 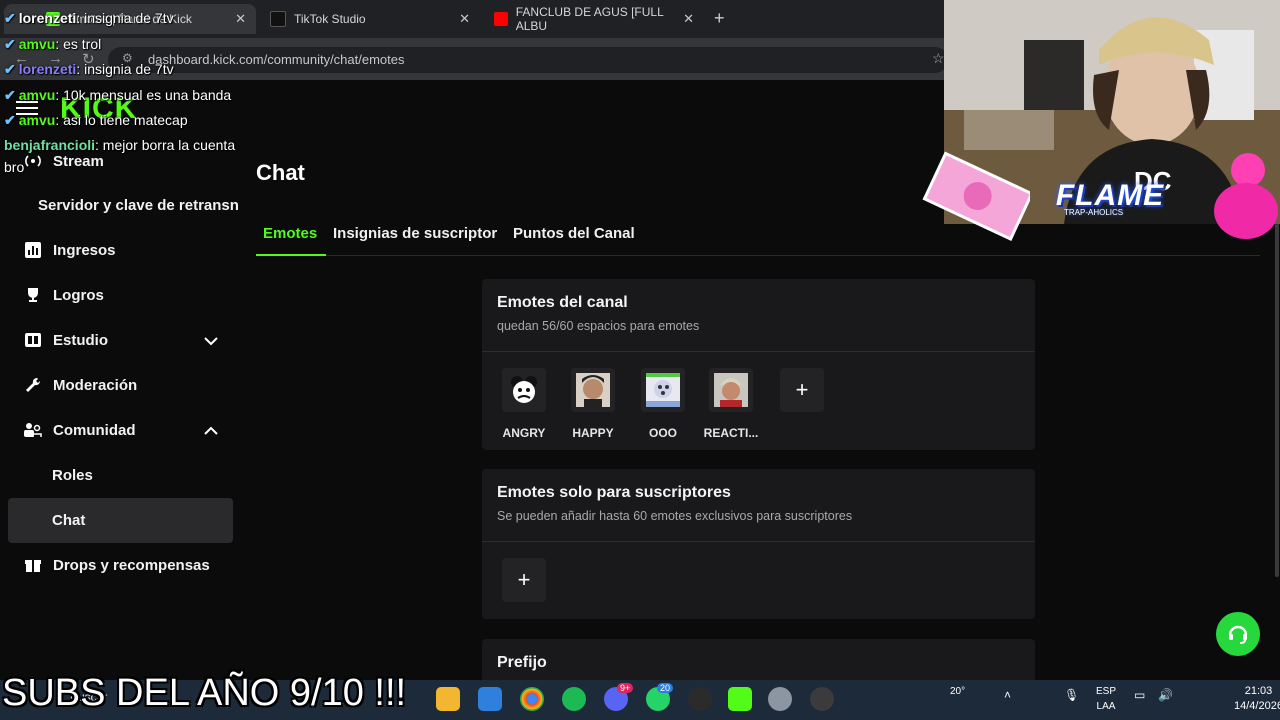 I want to click on new-tab-icon: +, so click(x=719, y=18).